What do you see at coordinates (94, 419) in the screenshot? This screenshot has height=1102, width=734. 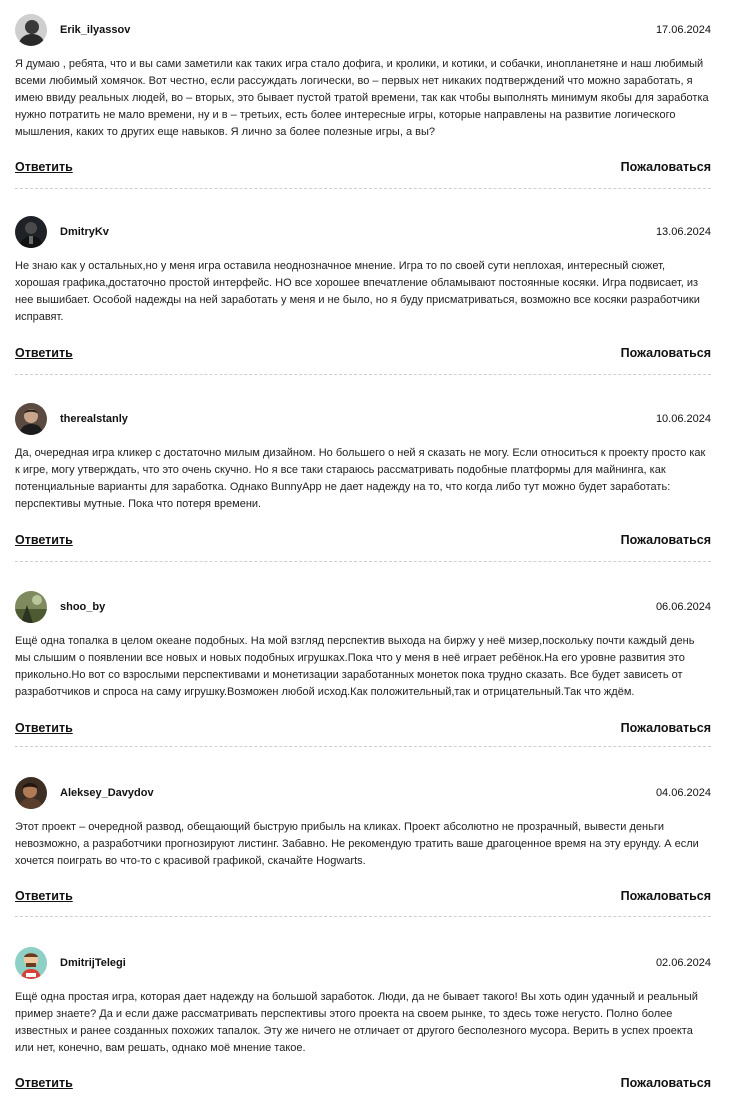 I see `comment-author: therealstanly` at bounding box center [94, 419].